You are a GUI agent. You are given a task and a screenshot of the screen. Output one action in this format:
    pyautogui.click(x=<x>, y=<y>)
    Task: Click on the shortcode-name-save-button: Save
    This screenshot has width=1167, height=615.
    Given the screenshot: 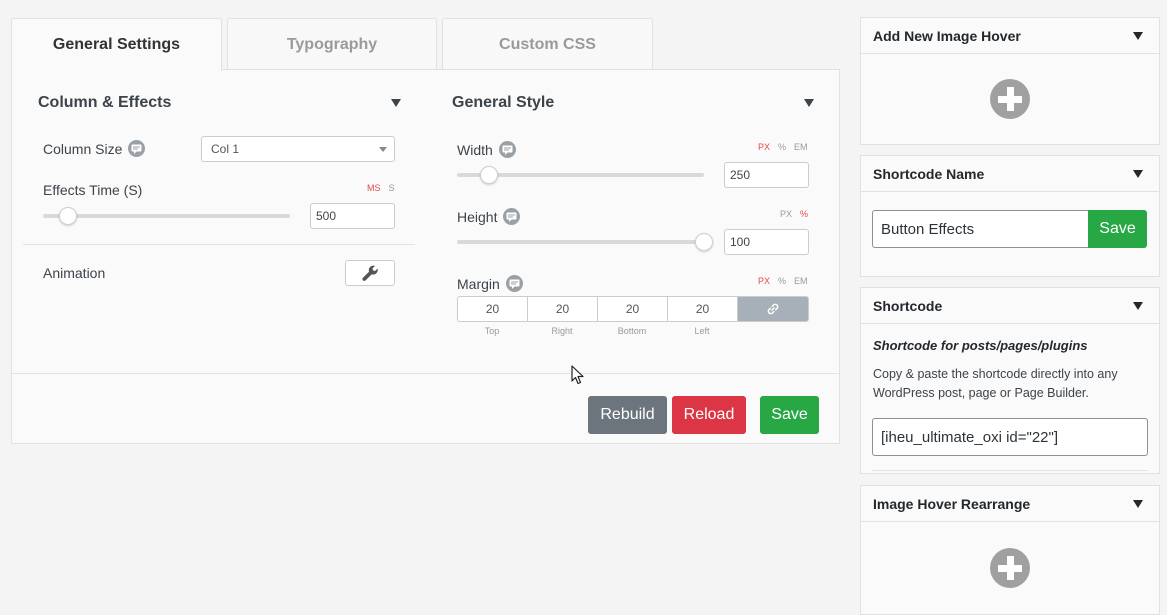 What is the action you would take?
    pyautogui.click(x=1117, y=229)
    